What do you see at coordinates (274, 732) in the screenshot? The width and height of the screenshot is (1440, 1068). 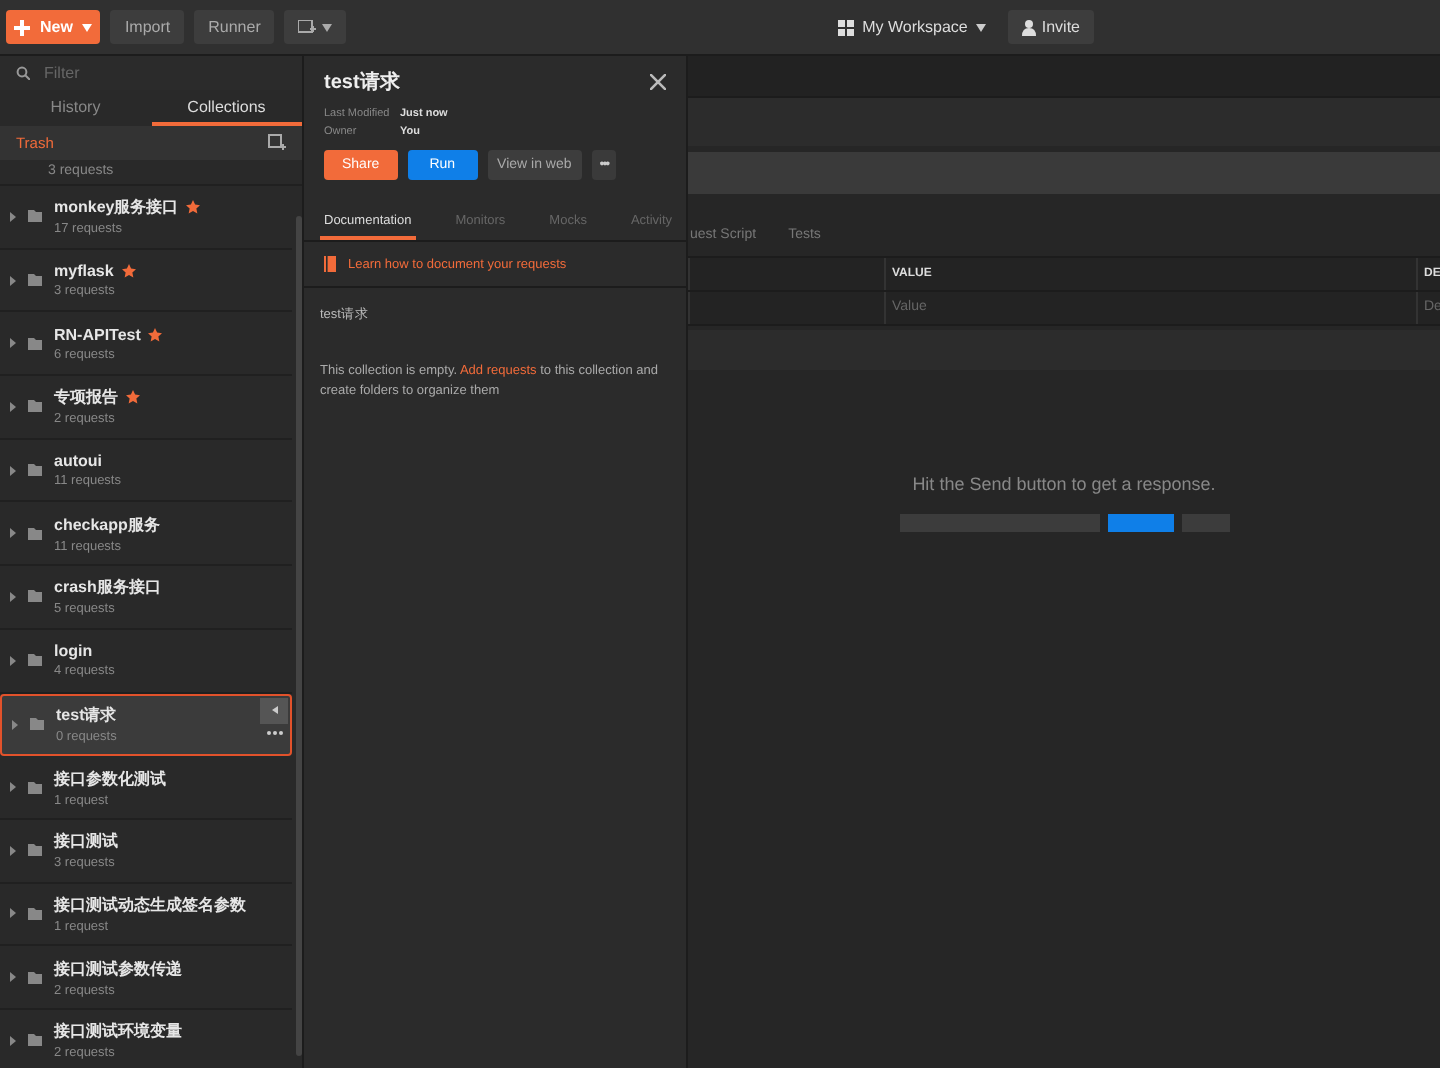 I see `more-icon` at bounding box center [274, 732].